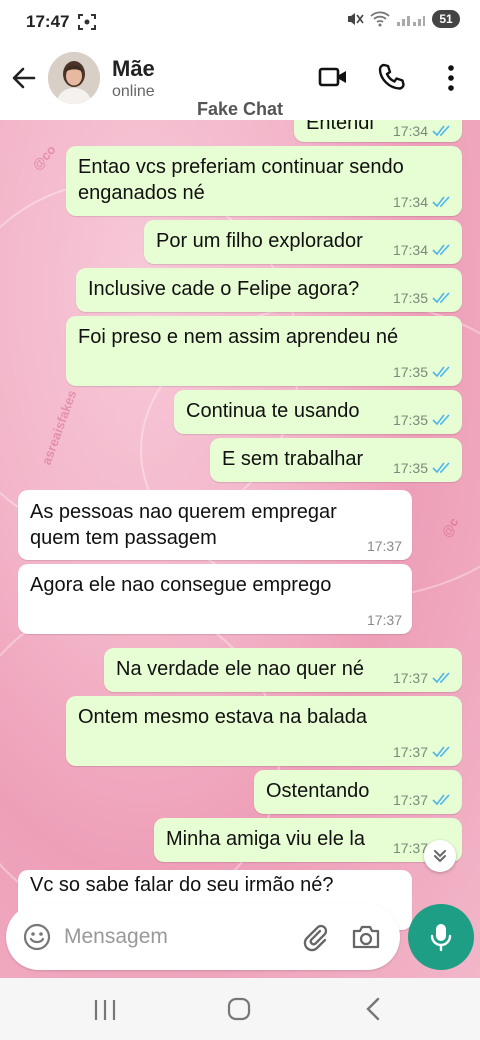 This screenshot has height=1040, width=480. Describe the element at coordinates (264, 731) in the screenshot. I see `message-bubble-outgoing: Ontem mesmo estava na balada 17:37` at that location.